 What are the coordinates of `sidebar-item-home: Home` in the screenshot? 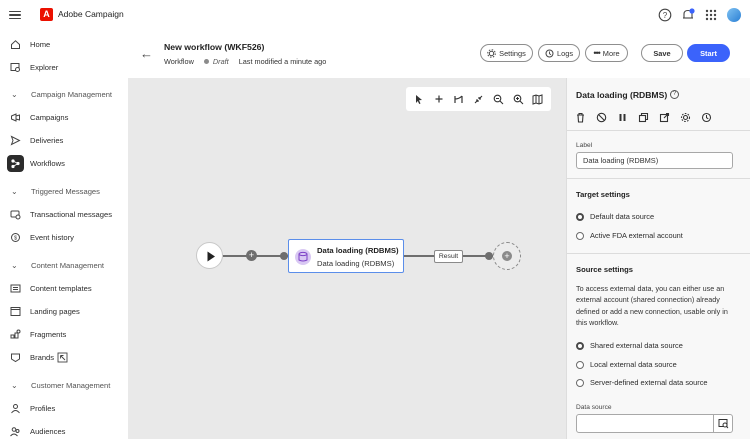 It's located at (64, 44).